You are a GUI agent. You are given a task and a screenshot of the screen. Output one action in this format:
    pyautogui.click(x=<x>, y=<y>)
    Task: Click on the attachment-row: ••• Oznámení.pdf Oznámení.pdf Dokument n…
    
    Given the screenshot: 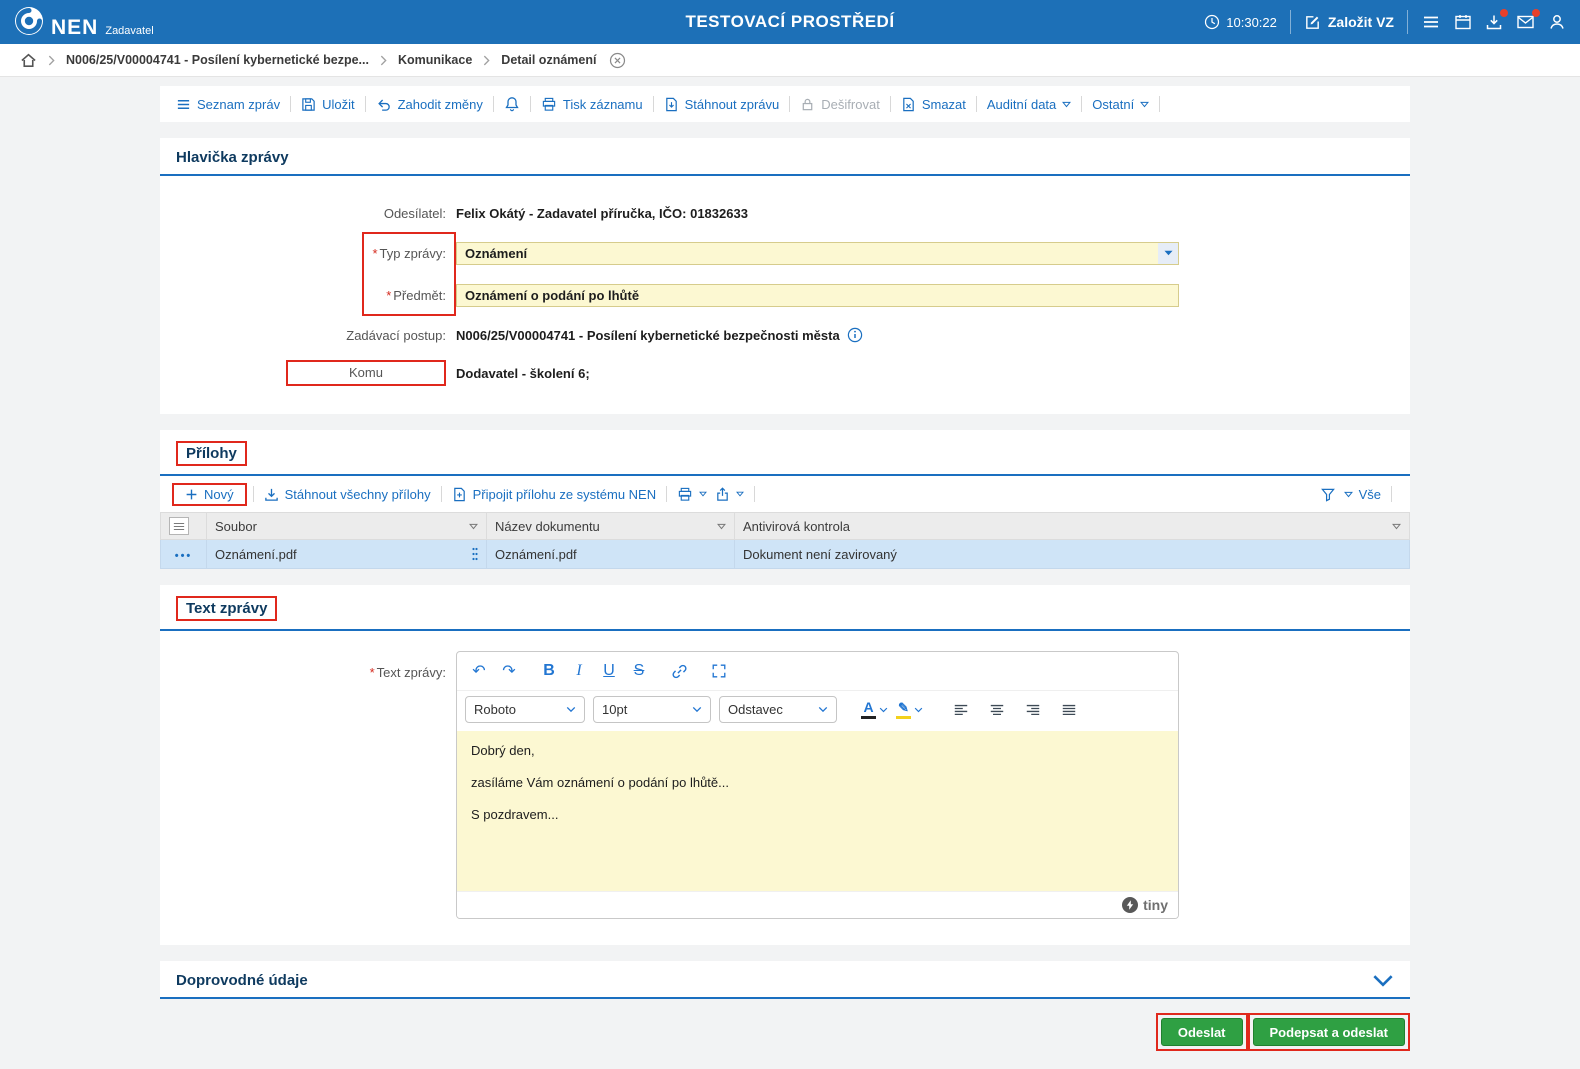 What is the action you would take?
    pyautogui.click(x=785, y=554)
    